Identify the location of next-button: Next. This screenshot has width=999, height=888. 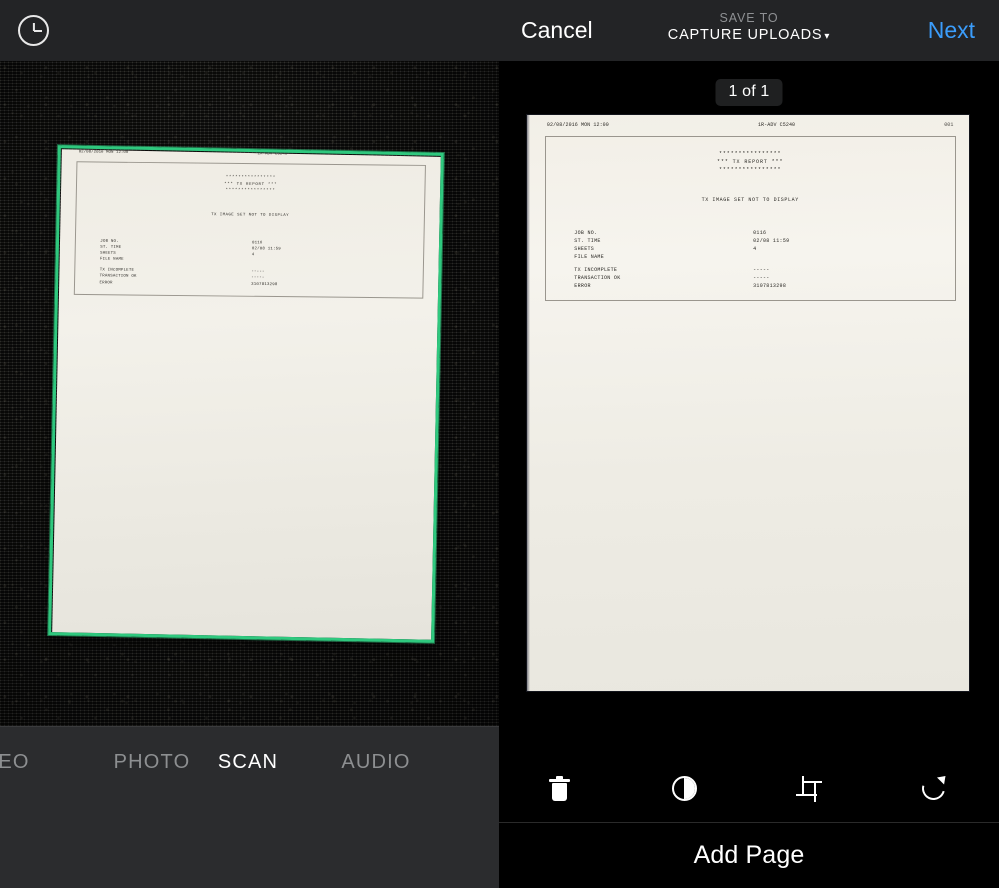
(951, 30).